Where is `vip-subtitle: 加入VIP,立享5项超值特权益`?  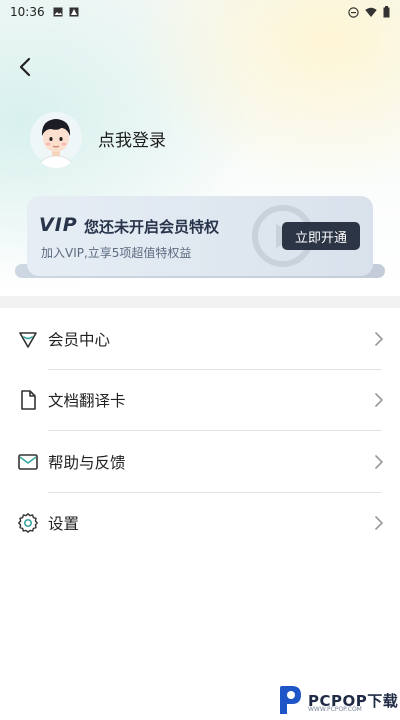 vip-subtitle: 加入VIP,立享5项超值特权益 is located at coordinates (116, 253).